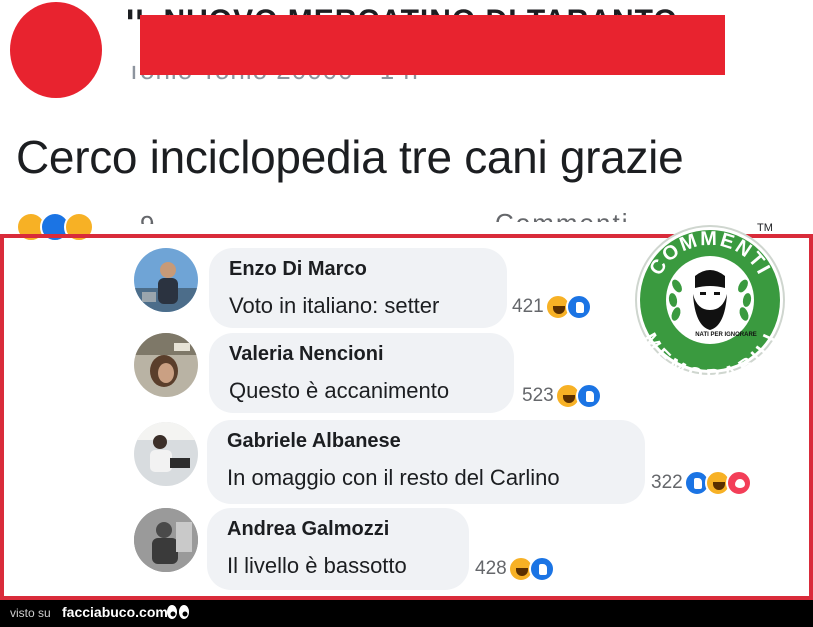 The height and width of the screenshot is (627, 813). Describe the element at coordinates (115, 612) in the screenshot. I see `facciabuco-brand: facciabuco.com` at that location.